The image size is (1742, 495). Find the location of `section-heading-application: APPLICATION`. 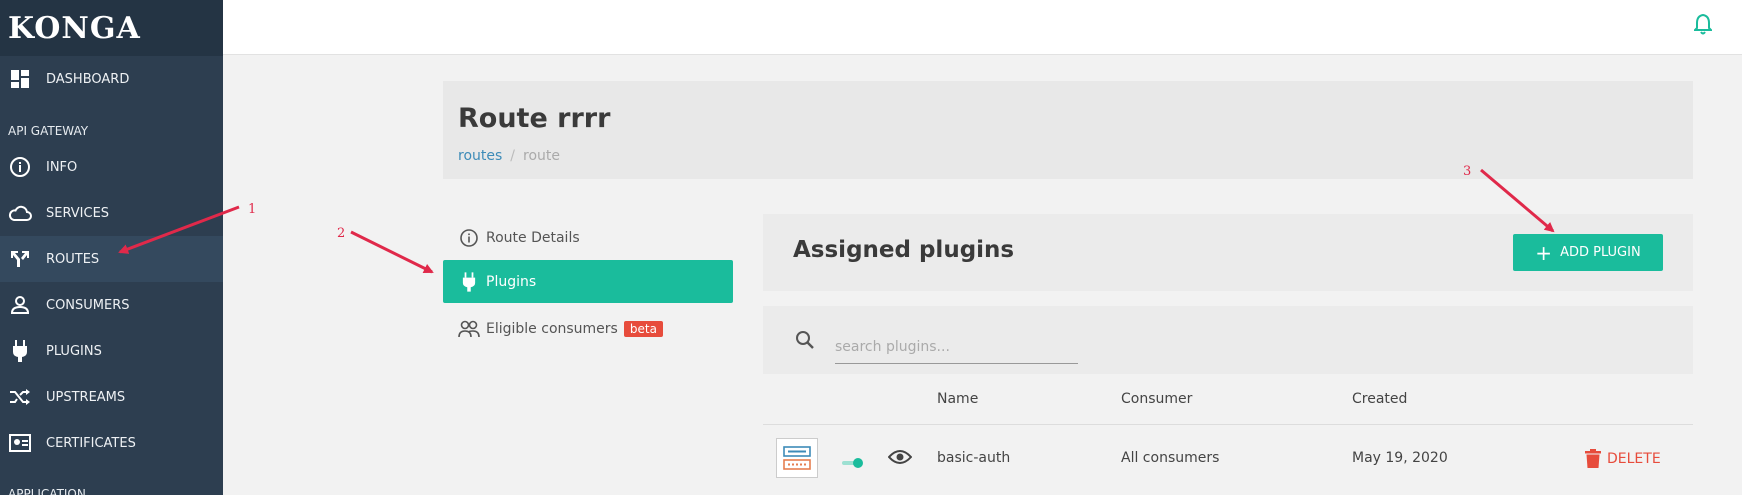

section-heading-application: APPLICATION is located at coordinates (47, 491).